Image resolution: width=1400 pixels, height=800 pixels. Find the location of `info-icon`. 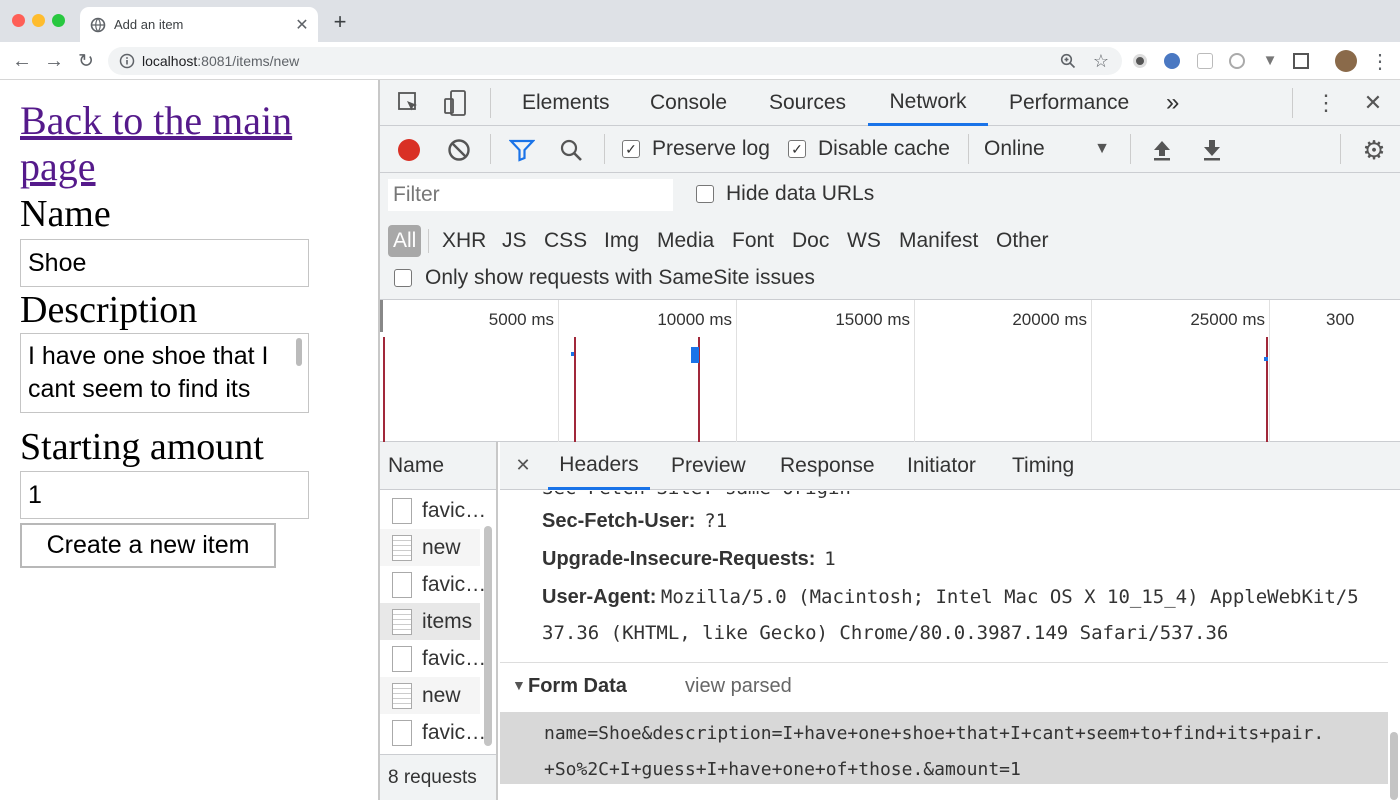

info-icon is located at coordinates (127, 61).